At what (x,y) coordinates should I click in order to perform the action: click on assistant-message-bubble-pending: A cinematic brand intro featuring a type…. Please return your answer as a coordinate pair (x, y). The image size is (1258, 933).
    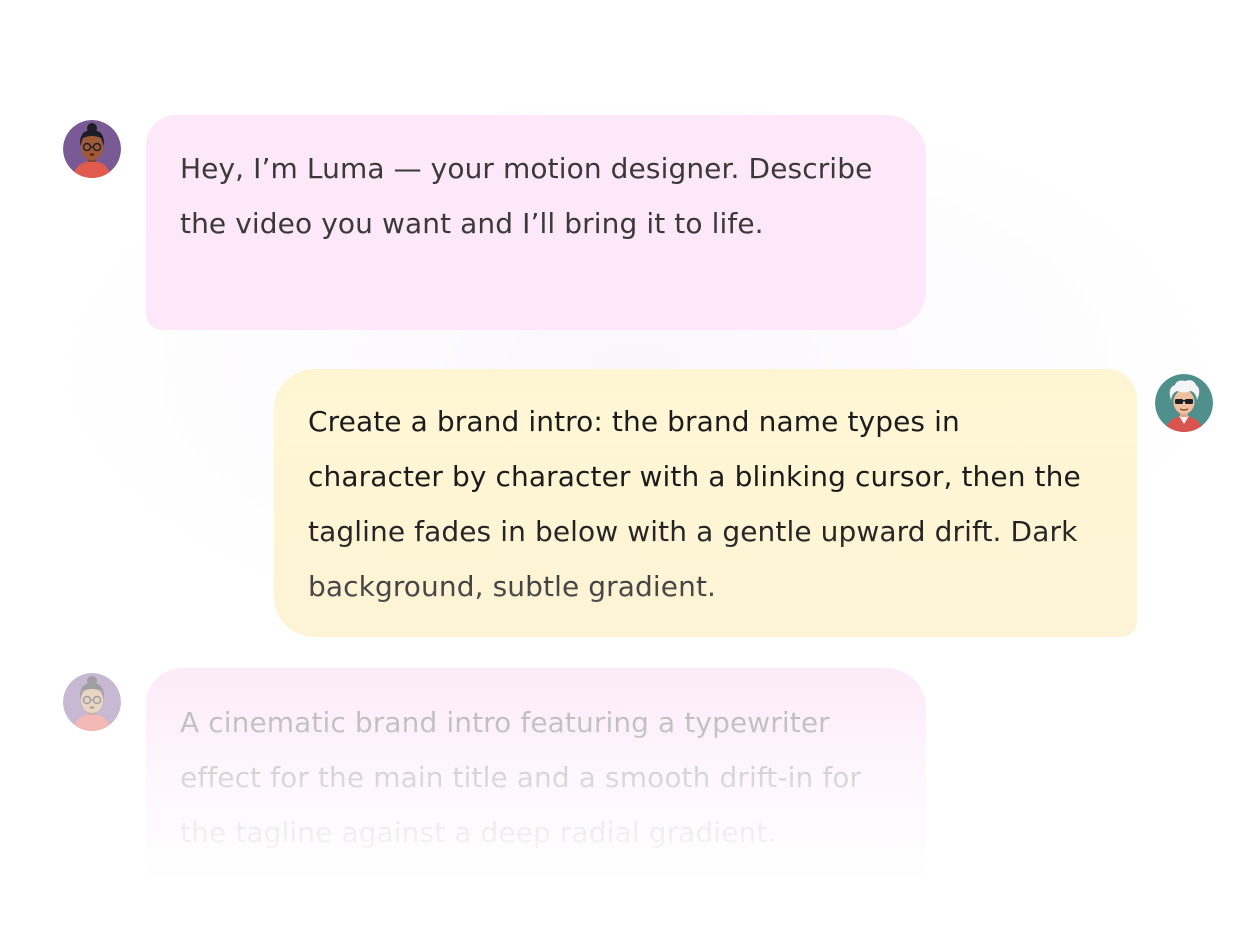
    Looking at the image, I should click on (536, 775).